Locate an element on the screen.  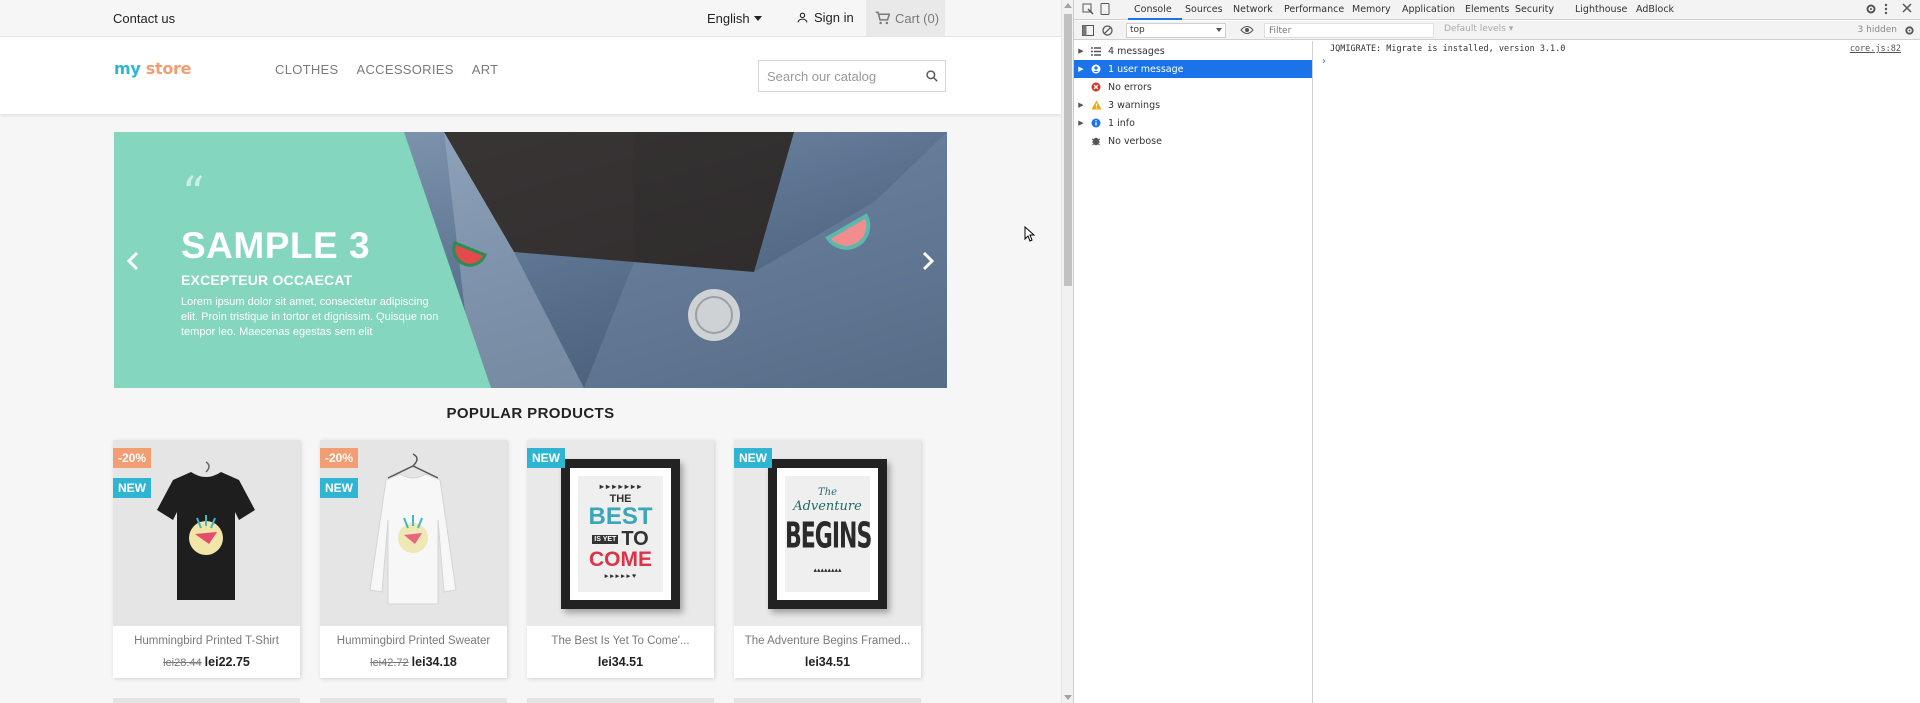
sidebar-item-messages: ▶ 4 messages is located at coordinates (1193, 51).